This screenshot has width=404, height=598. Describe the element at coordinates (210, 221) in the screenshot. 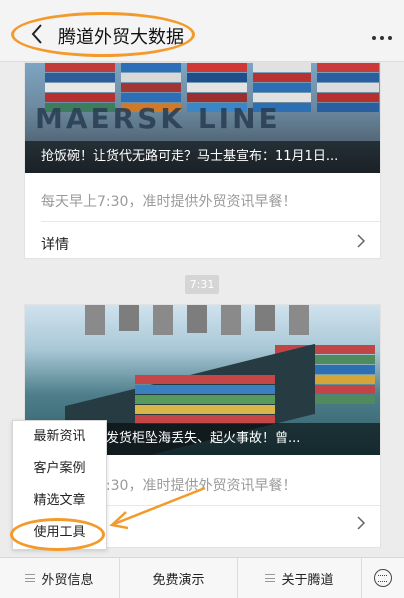

I see `divider` at that location.